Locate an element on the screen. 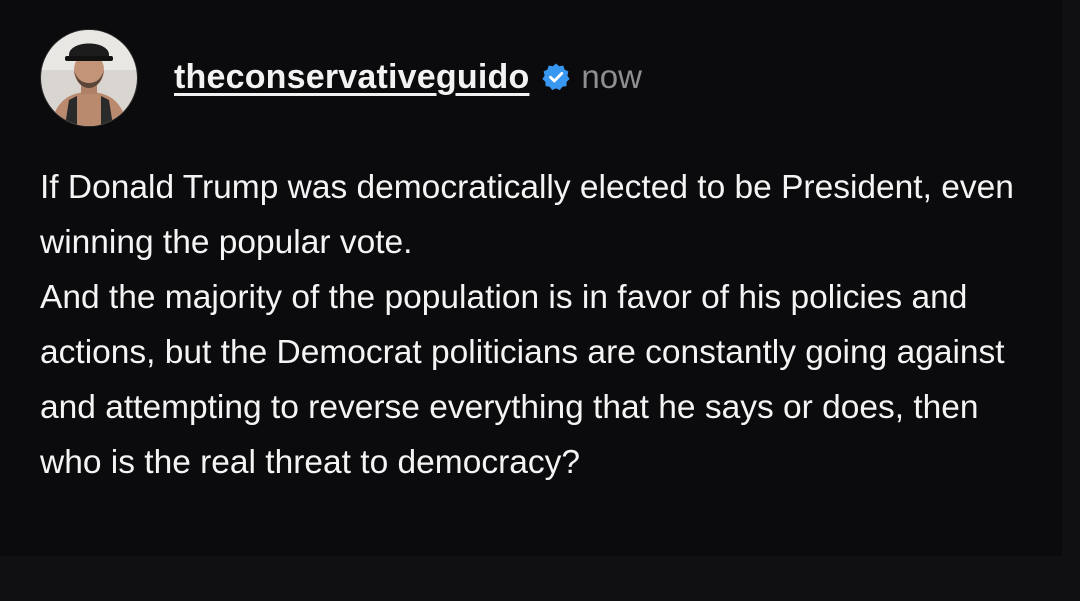 The height and width of the screenshot is (601, 1080). username-link: theconservativeguido is located at coordinates (351, 77).